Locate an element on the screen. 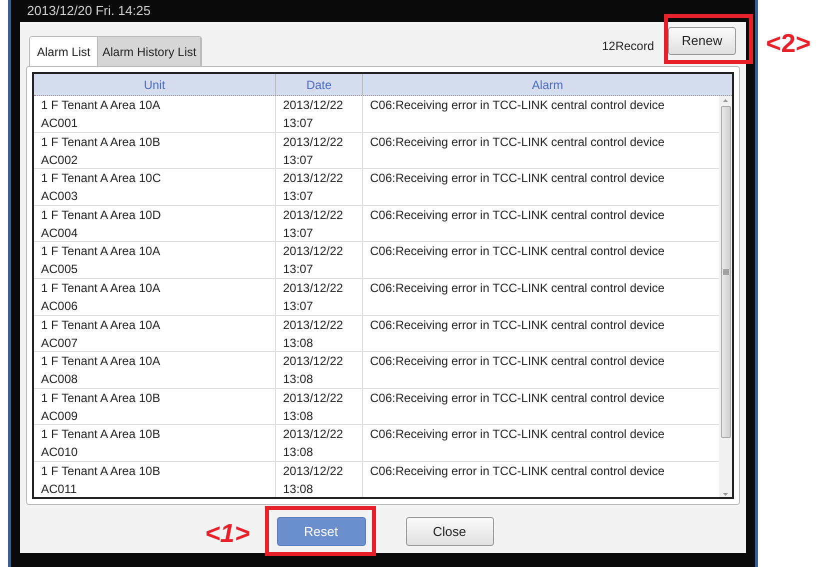 The width and height of the screenshot is (819, 567). renew-button: Renew is located at coordinates (702, 41).